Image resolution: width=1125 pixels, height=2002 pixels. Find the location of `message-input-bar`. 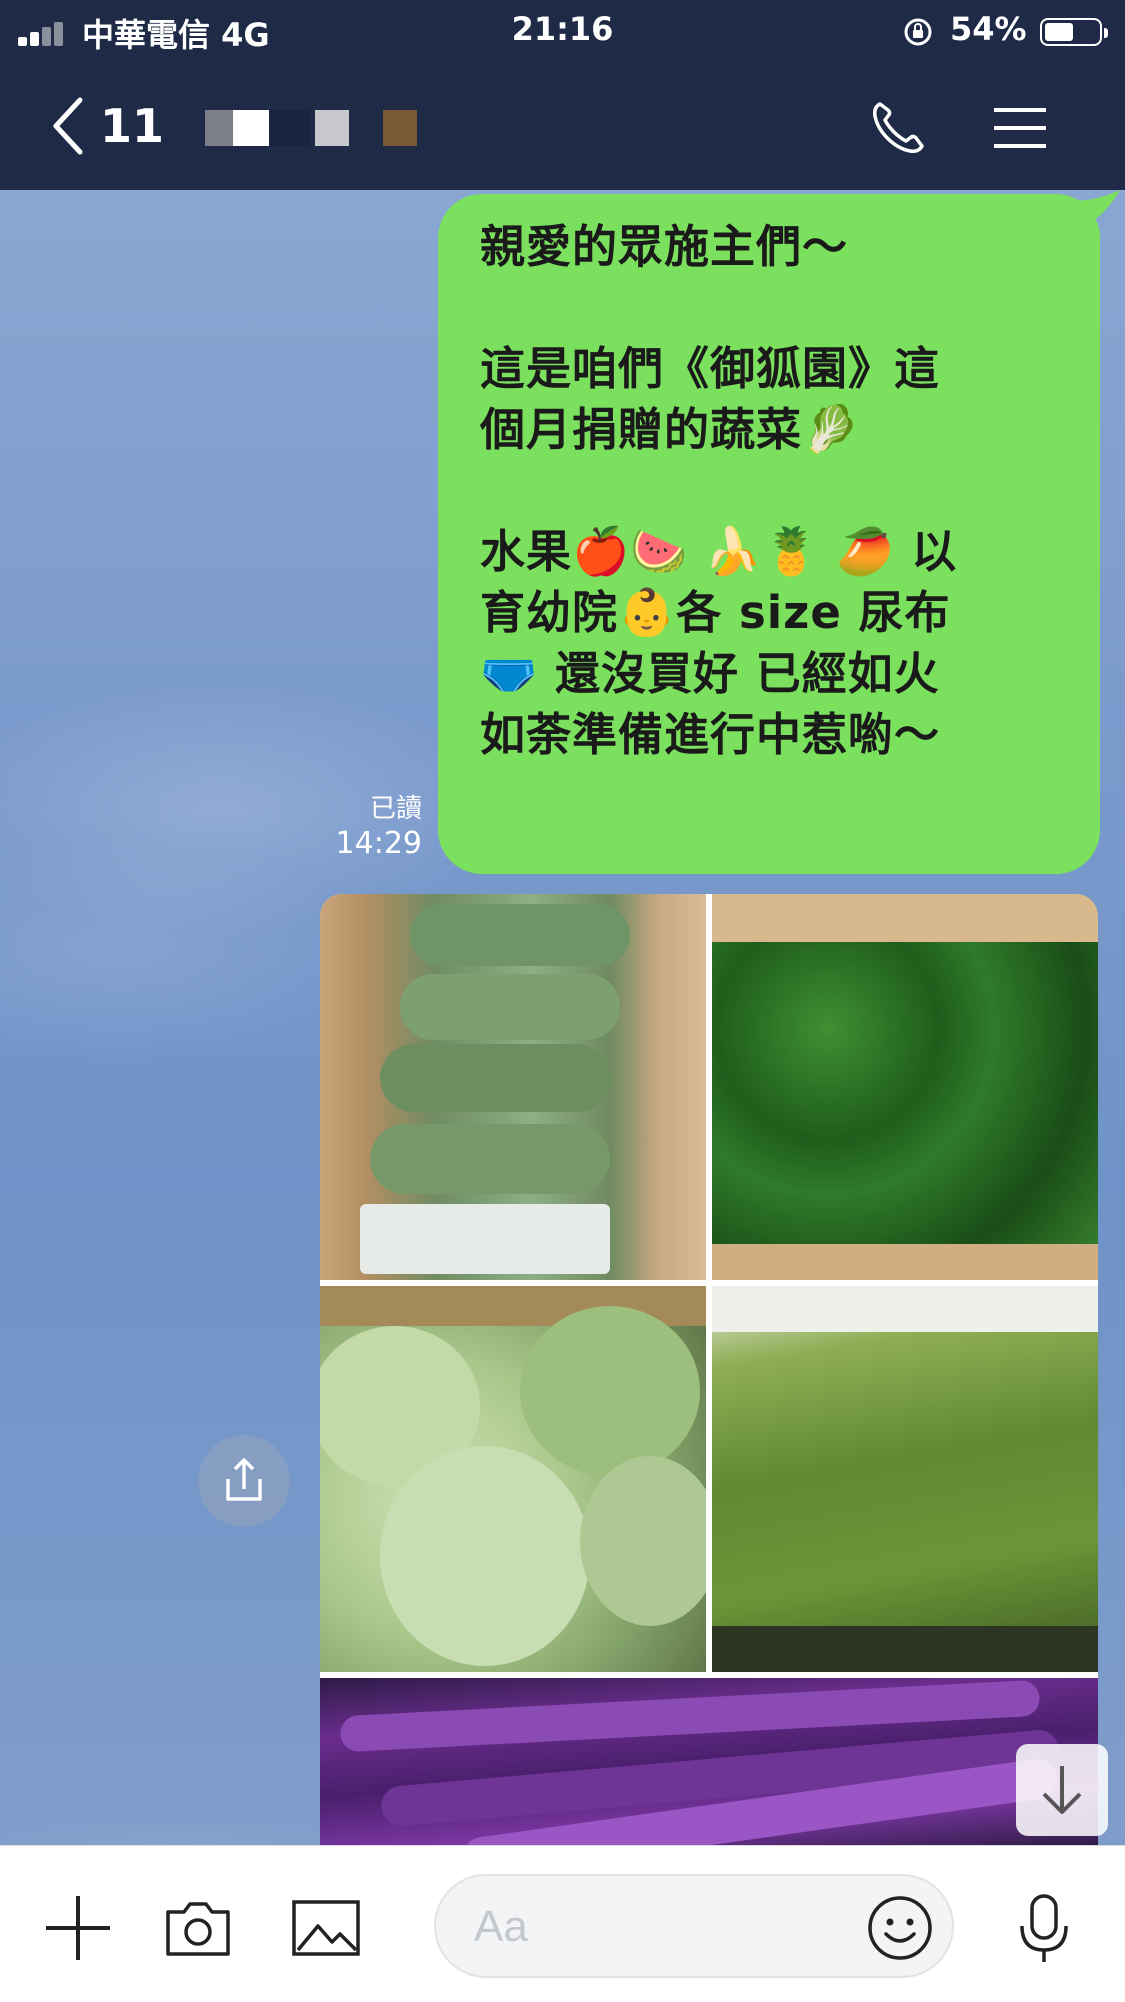

message-input-bar is located at coordinates (562, 1923).